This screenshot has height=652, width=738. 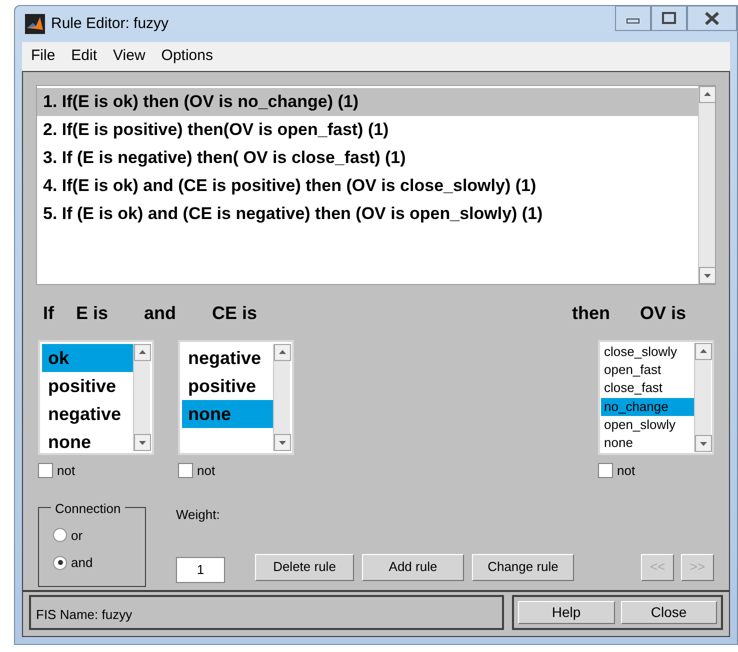 What do you see at coordinates (367, 102) in the screenshot?
I see `rule-item: 1. If(E is ok) then (OV is no_change) (1)` at bounding box center [367, 102].